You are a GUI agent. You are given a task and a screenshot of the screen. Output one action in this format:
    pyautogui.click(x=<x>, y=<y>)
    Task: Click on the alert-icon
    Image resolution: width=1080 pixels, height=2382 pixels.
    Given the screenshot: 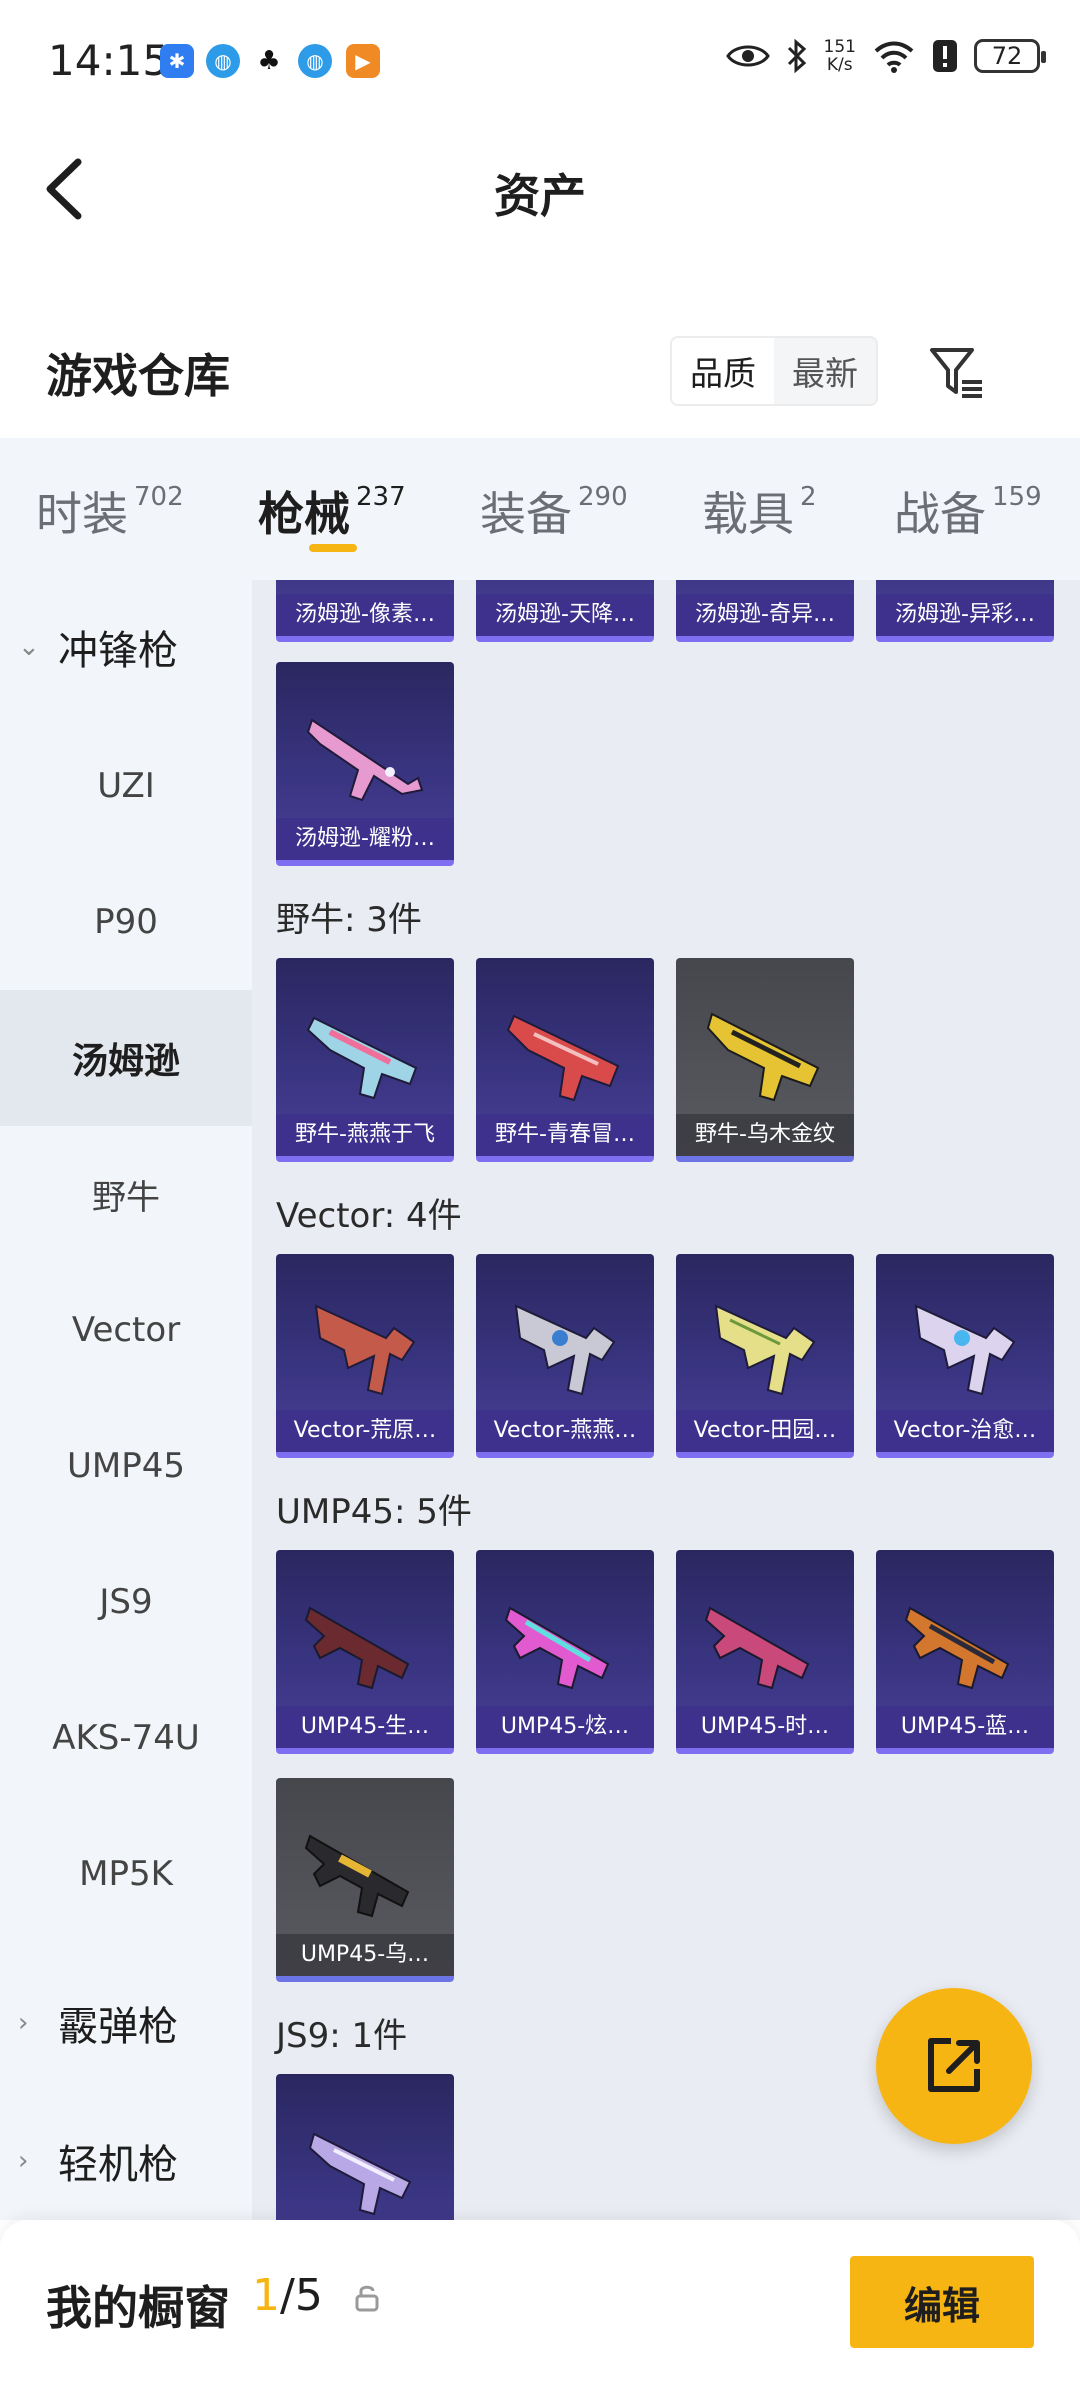 What is the action you would take?
    pyautogui.click(x=945, y=56)
    